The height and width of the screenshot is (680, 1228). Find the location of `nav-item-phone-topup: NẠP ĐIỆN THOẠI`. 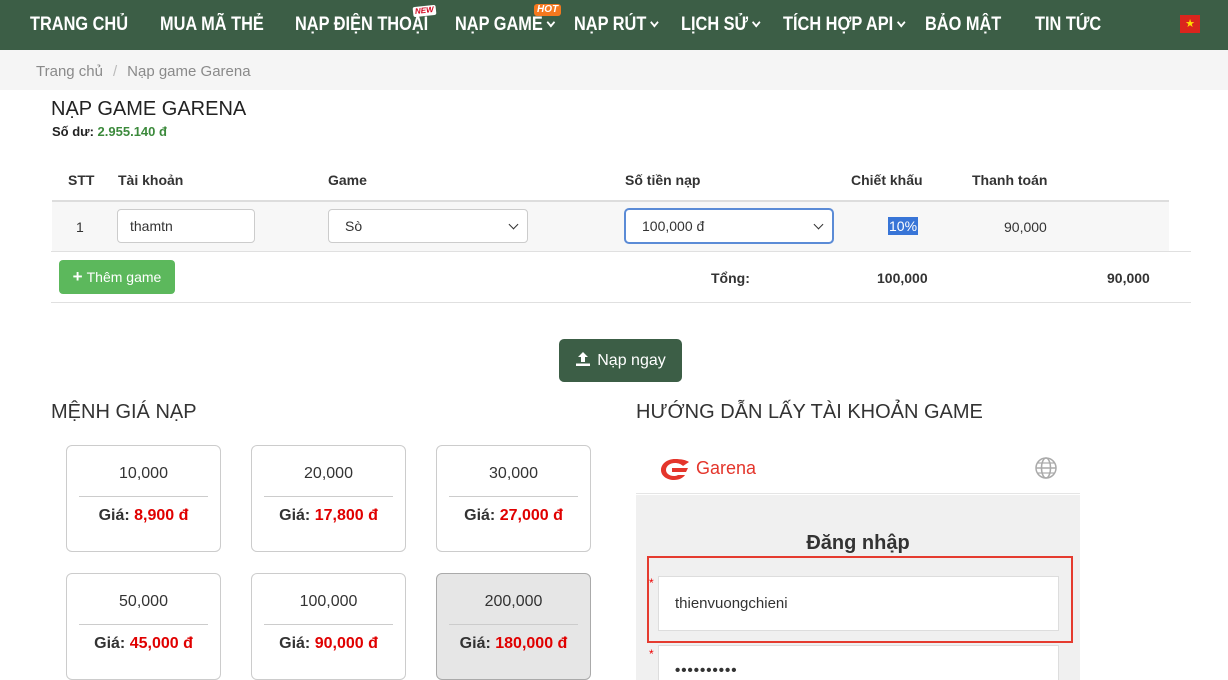

nav-item-phone-topup: NẠP ĐIỆN THOẠI is located at coordinates (361, 25).